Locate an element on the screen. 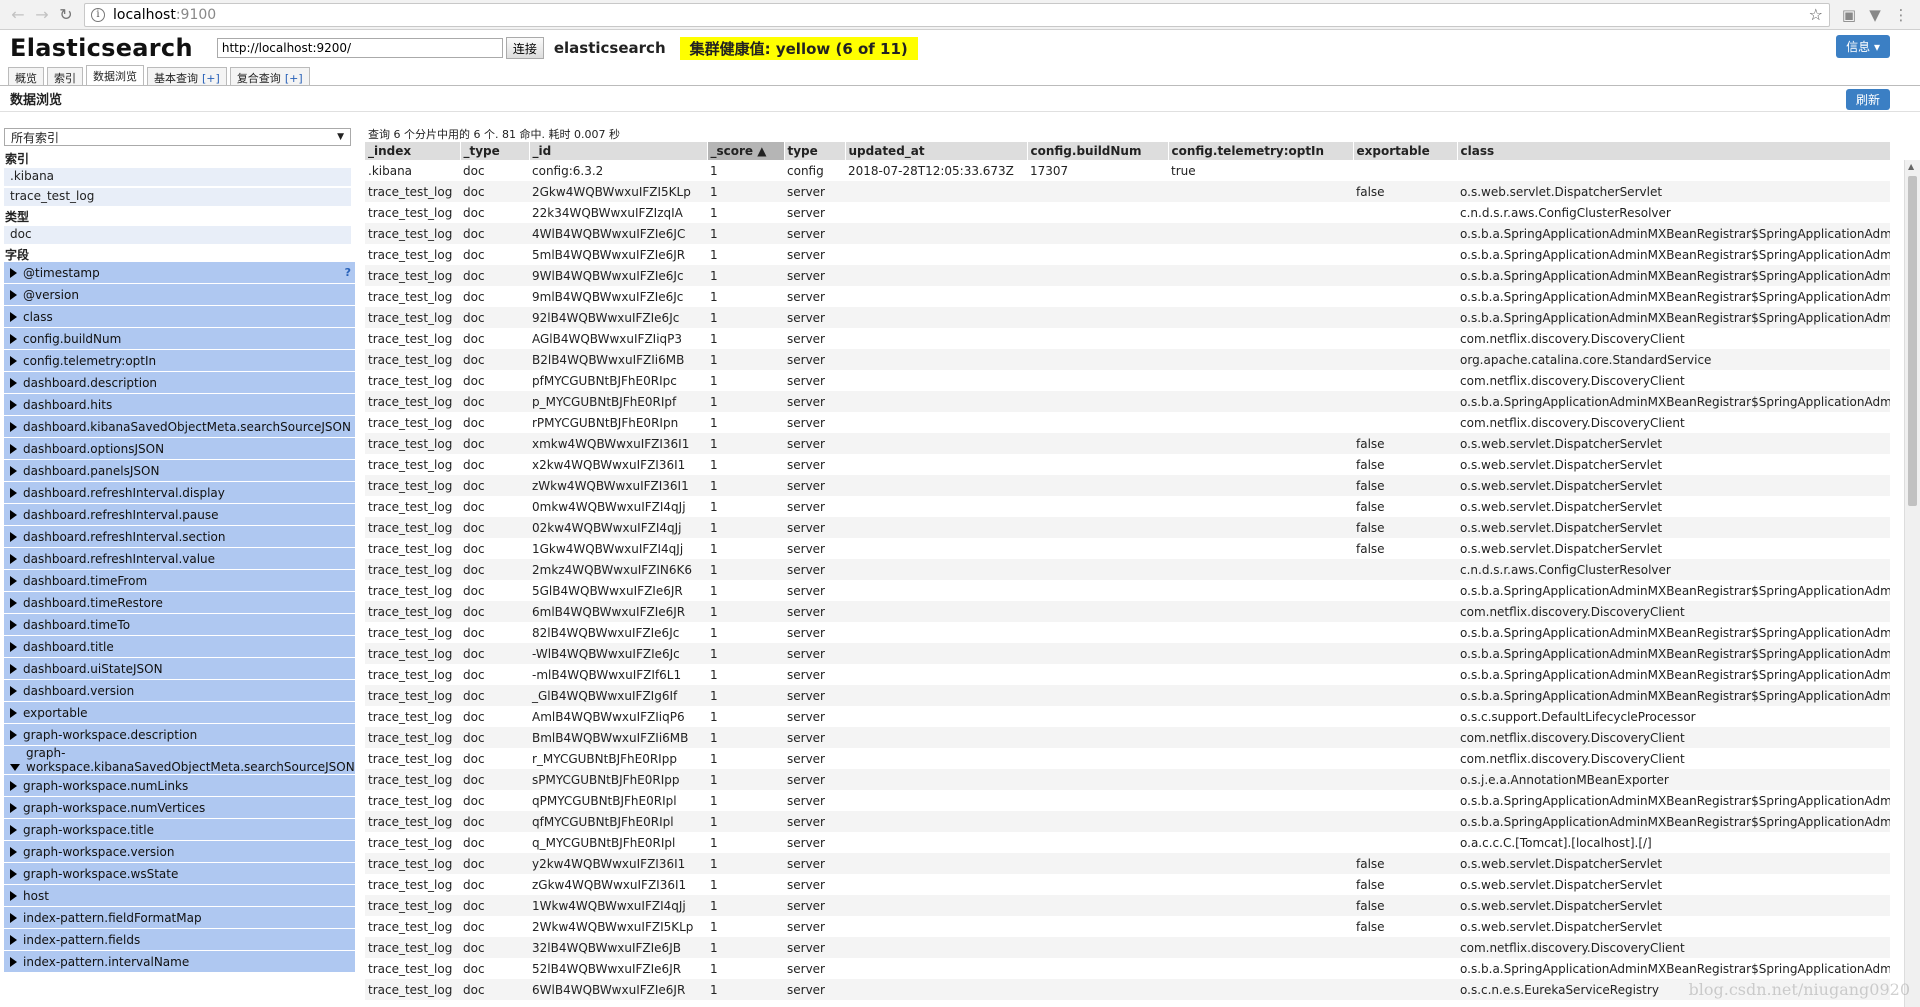  field-filter-item: dashboard.refreshInterval.pause is located at coordinates (179, 514).